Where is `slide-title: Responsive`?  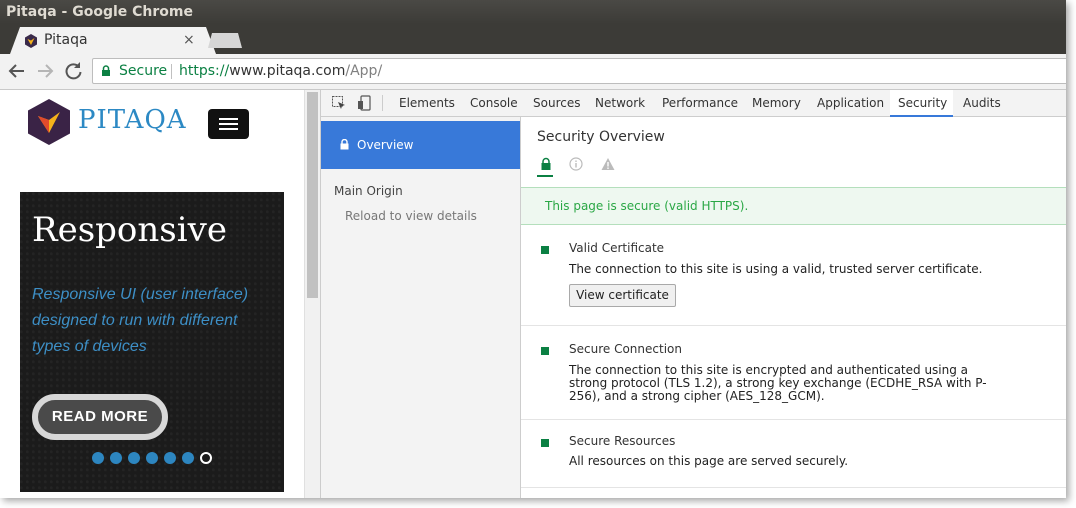
slide-title: Responsive is located at coordinates (129, 230).